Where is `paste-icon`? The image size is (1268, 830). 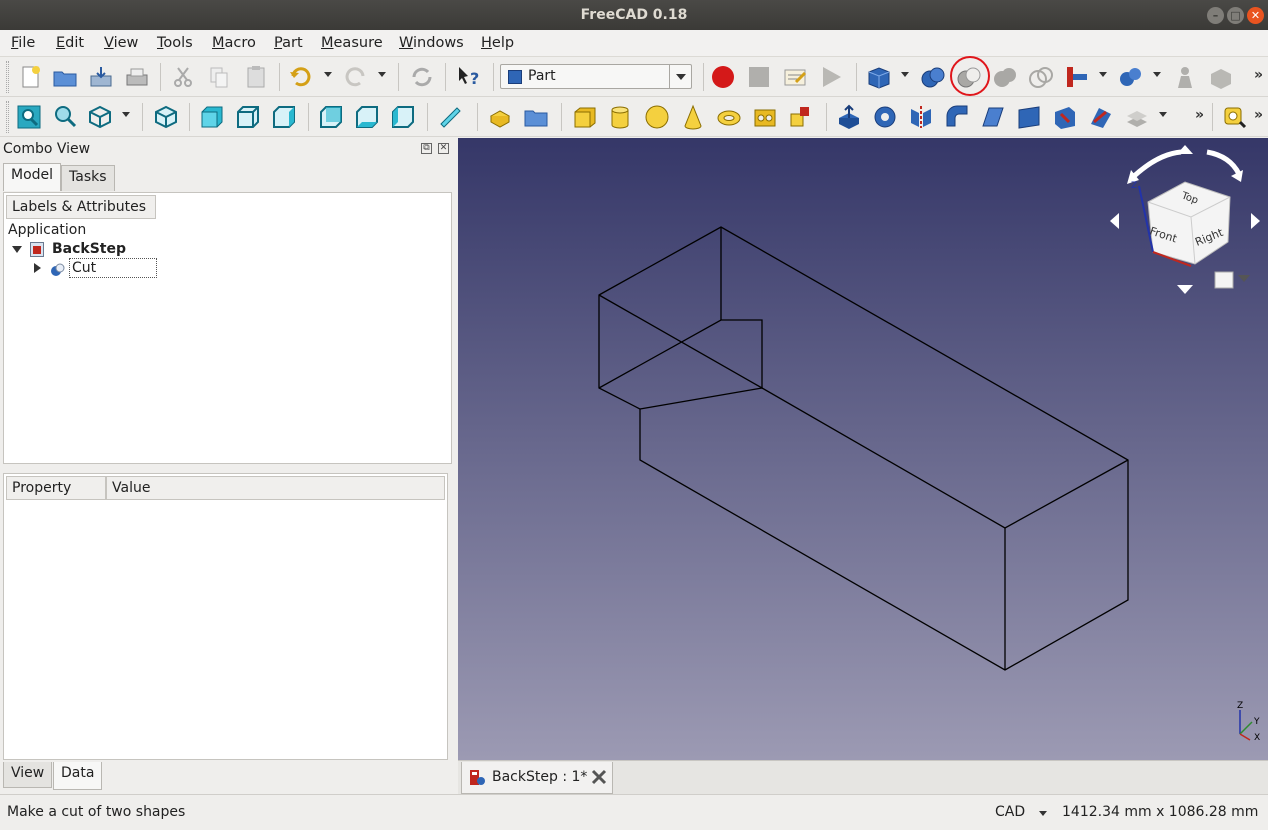 paste-icon is located at coordinates (256, 77).